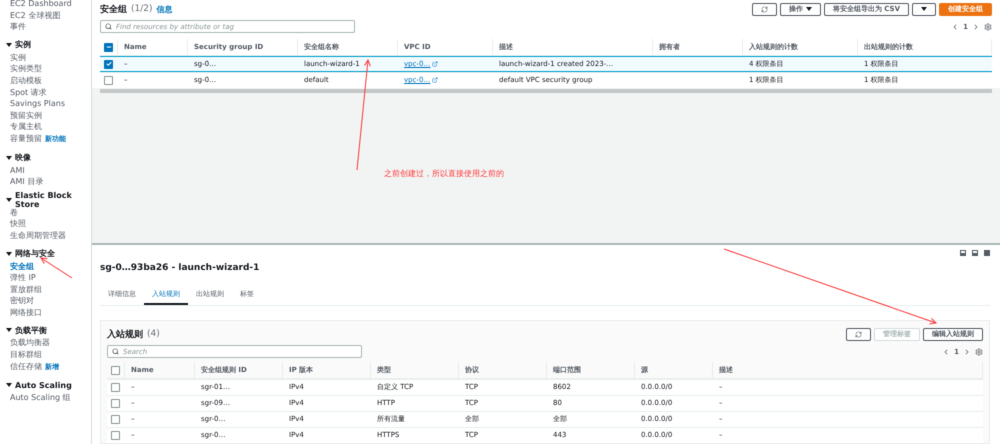 This screenshot has height=444, width=1000. What do you see at coordinates (924, 9) in the screenshot?
I see `dropdown-button` at bounding box center [924, 9].